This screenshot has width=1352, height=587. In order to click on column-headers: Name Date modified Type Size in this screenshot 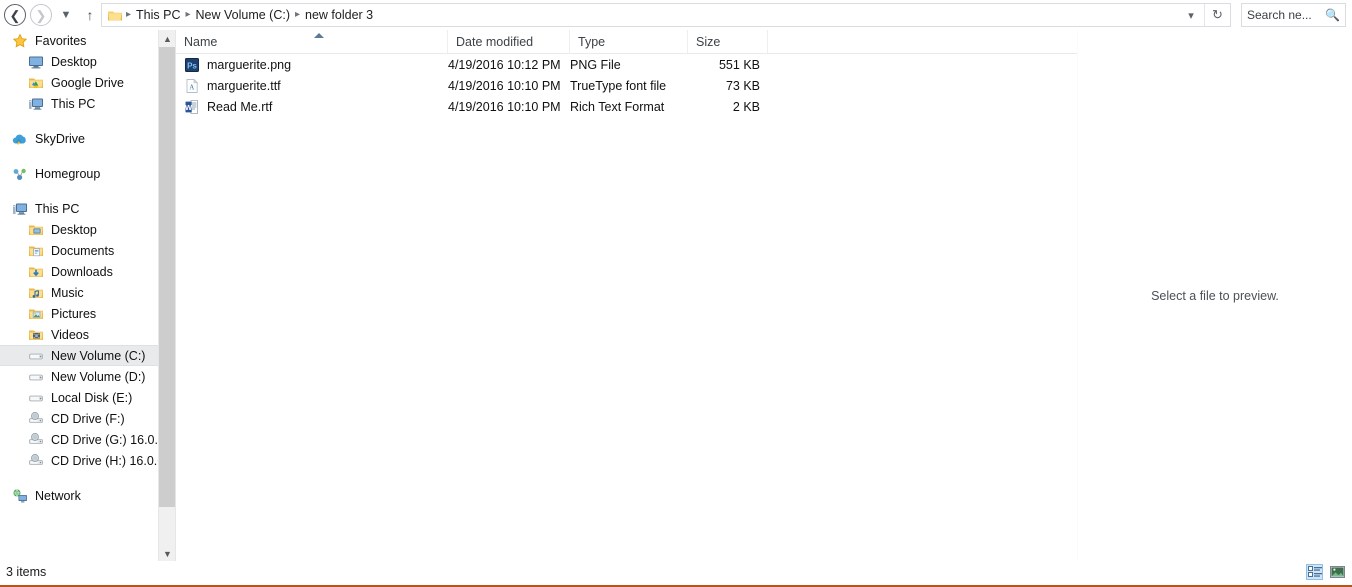, I will do `click(626, 42)`.